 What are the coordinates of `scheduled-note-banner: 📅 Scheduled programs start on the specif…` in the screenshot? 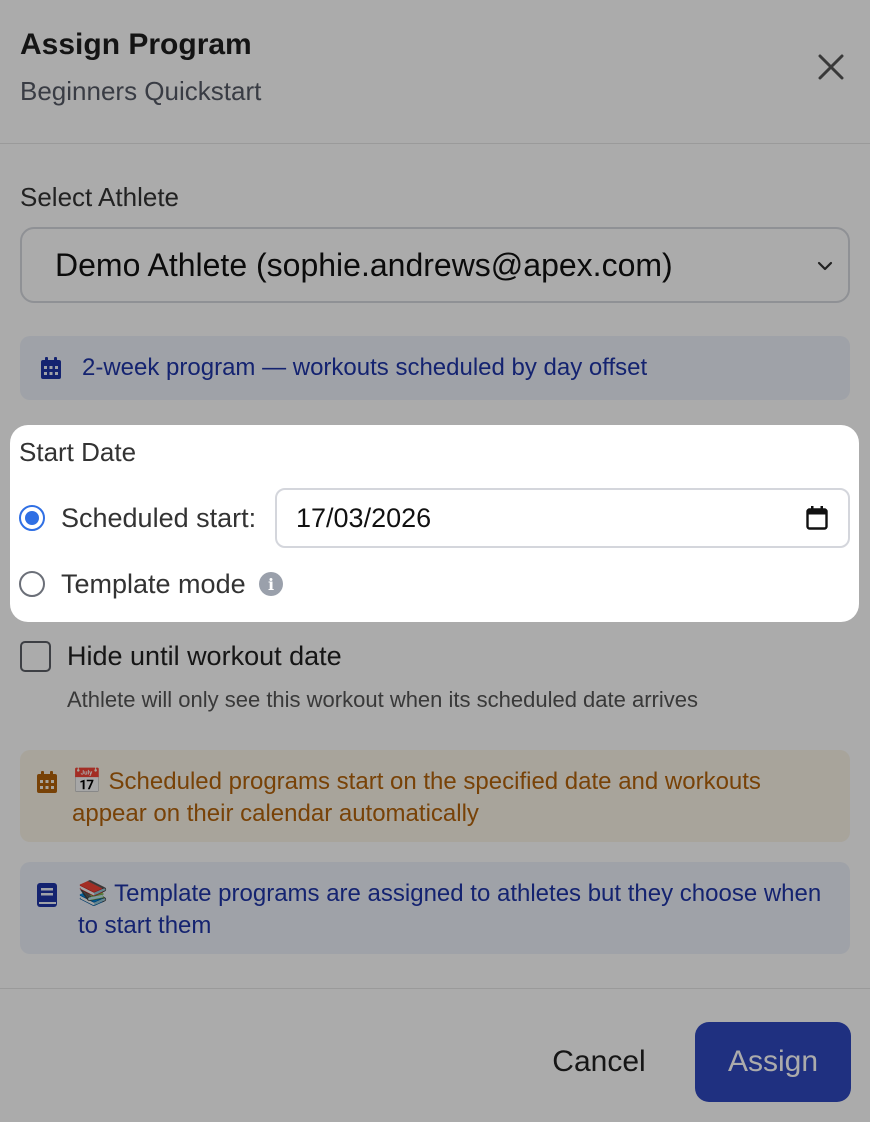 It's located at (435, 796).